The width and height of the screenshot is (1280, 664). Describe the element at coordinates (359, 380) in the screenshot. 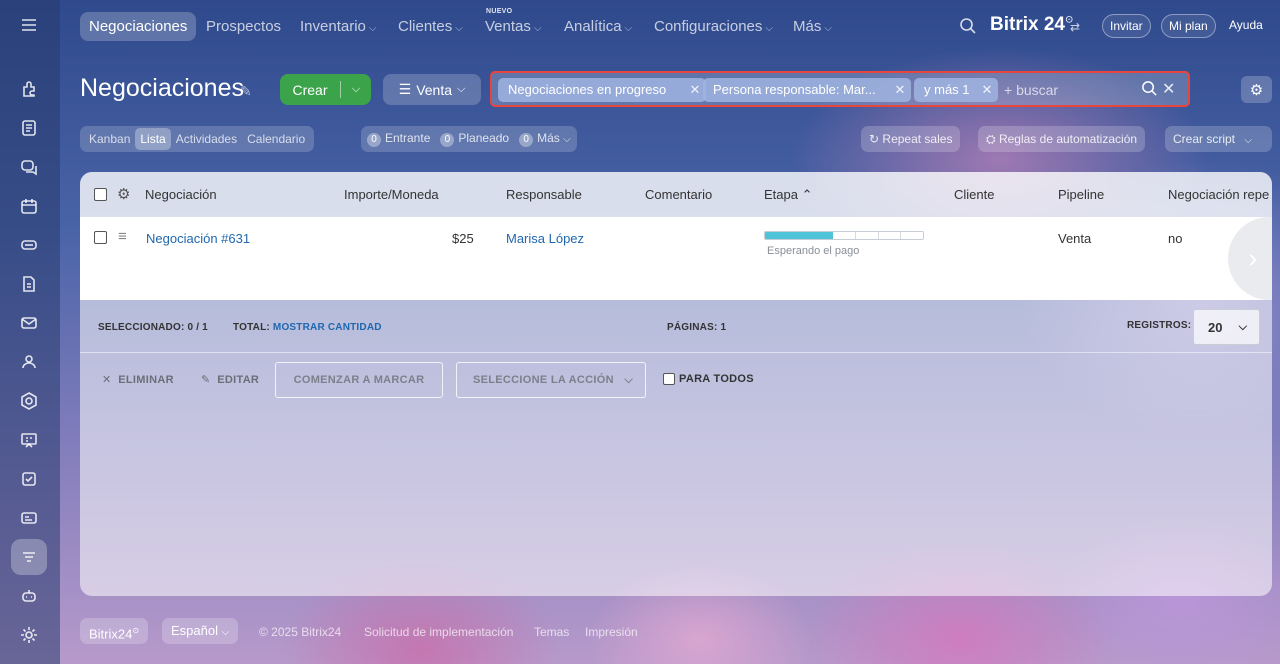

I see `start-marking-button: COMENZAR A MARCAR` at that location.